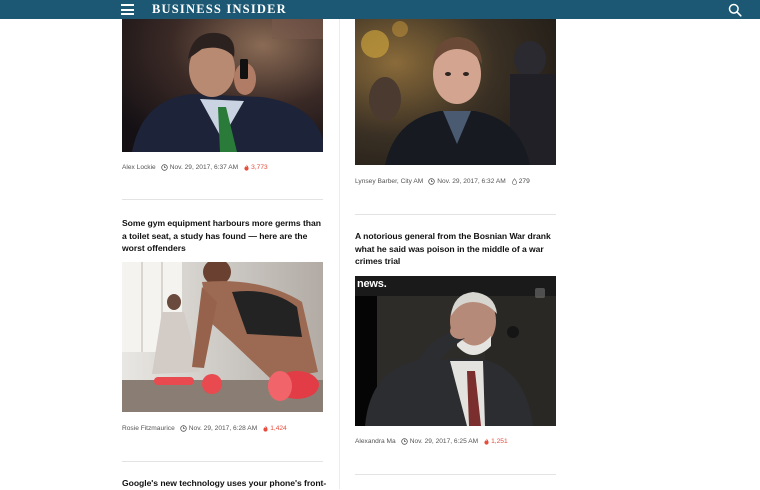  What do you see at coordinates (259, 167) in the screenshot?
I see `view-count: 3,773` at bounding box center [259, 167].